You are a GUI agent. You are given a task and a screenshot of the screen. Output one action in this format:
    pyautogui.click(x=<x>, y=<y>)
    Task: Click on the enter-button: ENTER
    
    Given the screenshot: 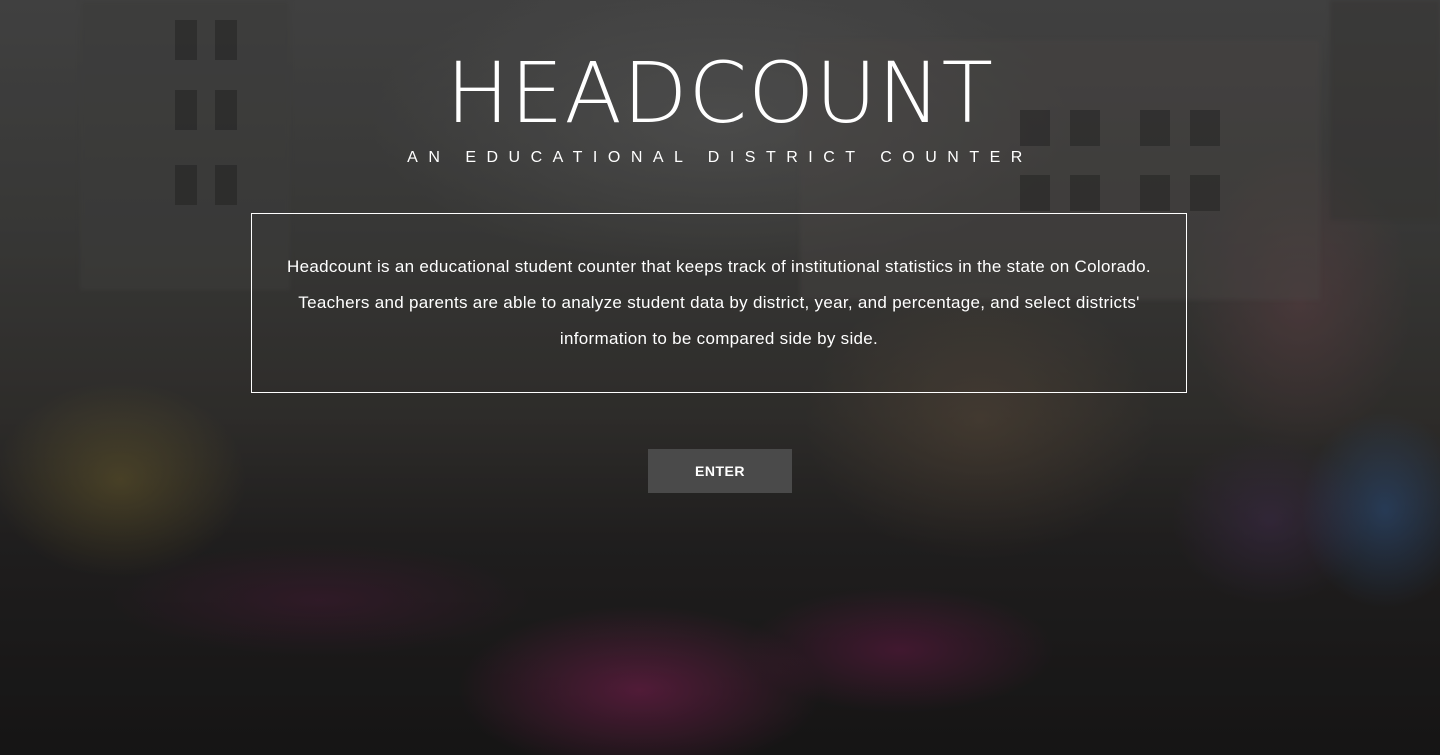 What is the action you would take?
    pyautogui.click(x=720, y=471)
    